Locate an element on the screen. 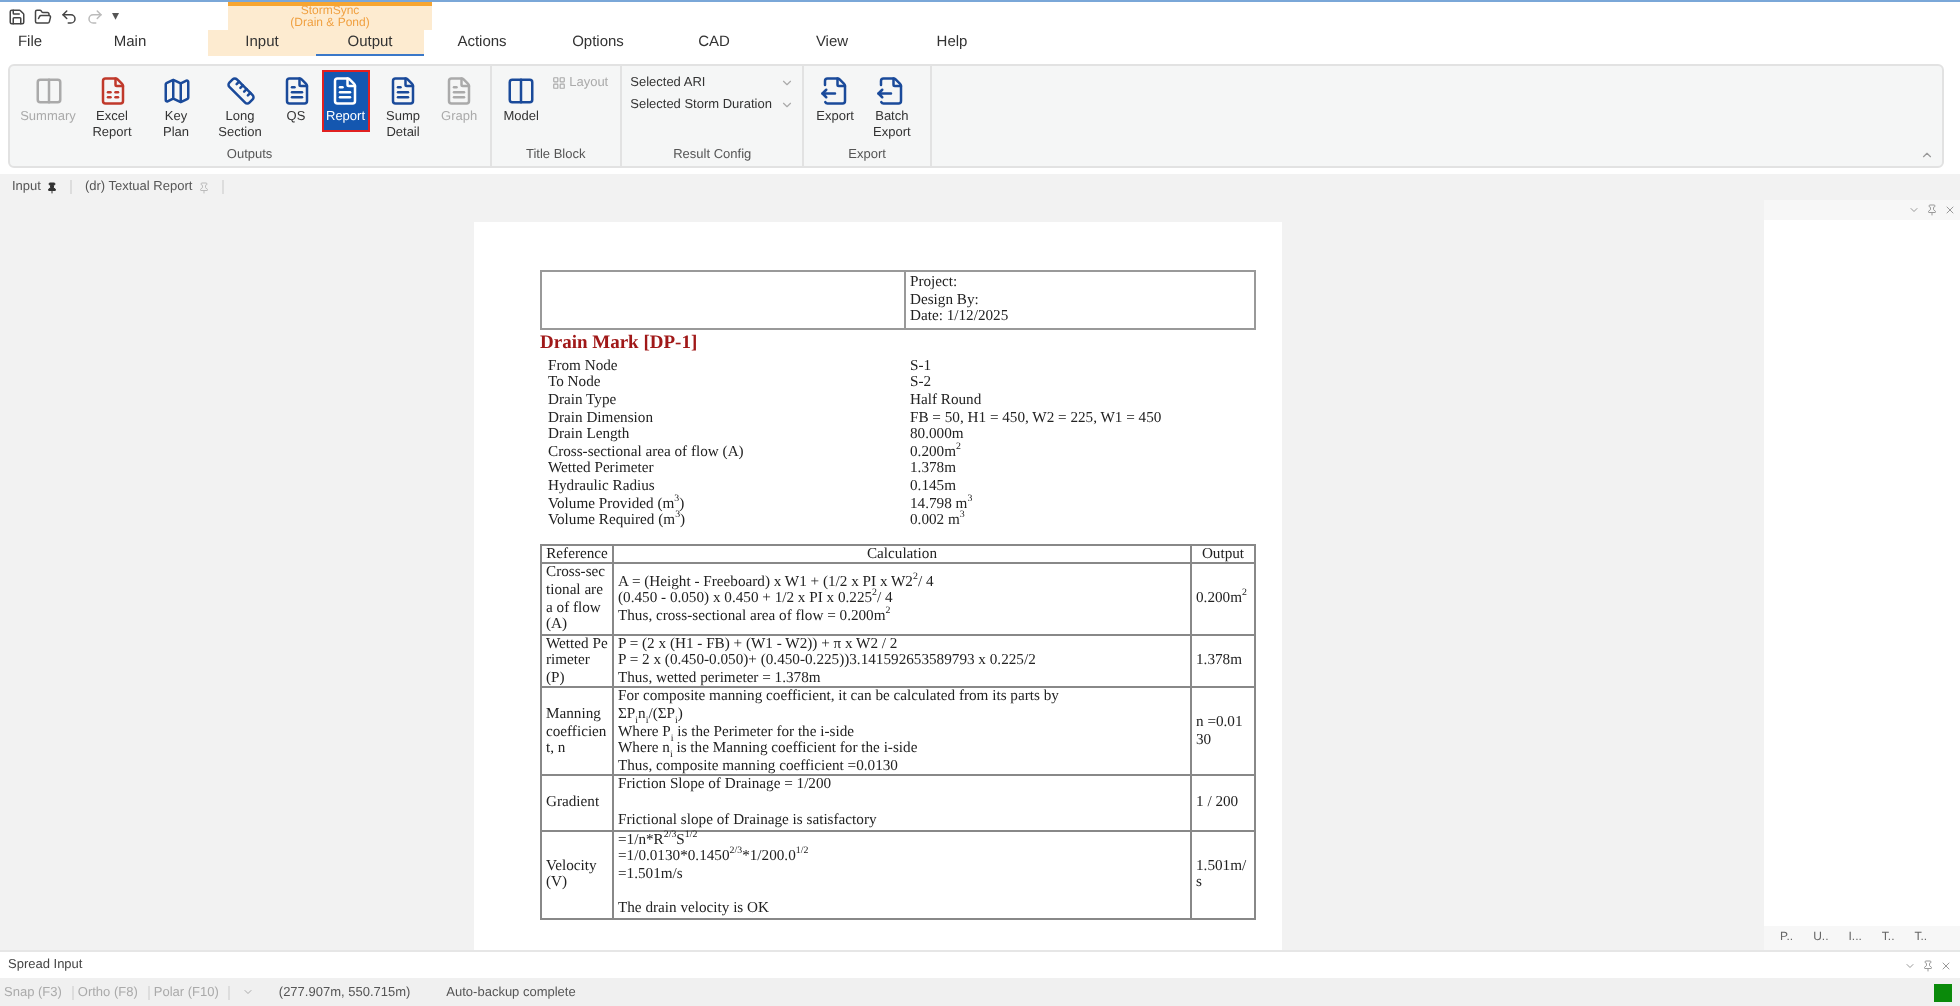 The height and width of the screenshot is (1006, 1960). grid-icon is located at coordinates (558, 82).